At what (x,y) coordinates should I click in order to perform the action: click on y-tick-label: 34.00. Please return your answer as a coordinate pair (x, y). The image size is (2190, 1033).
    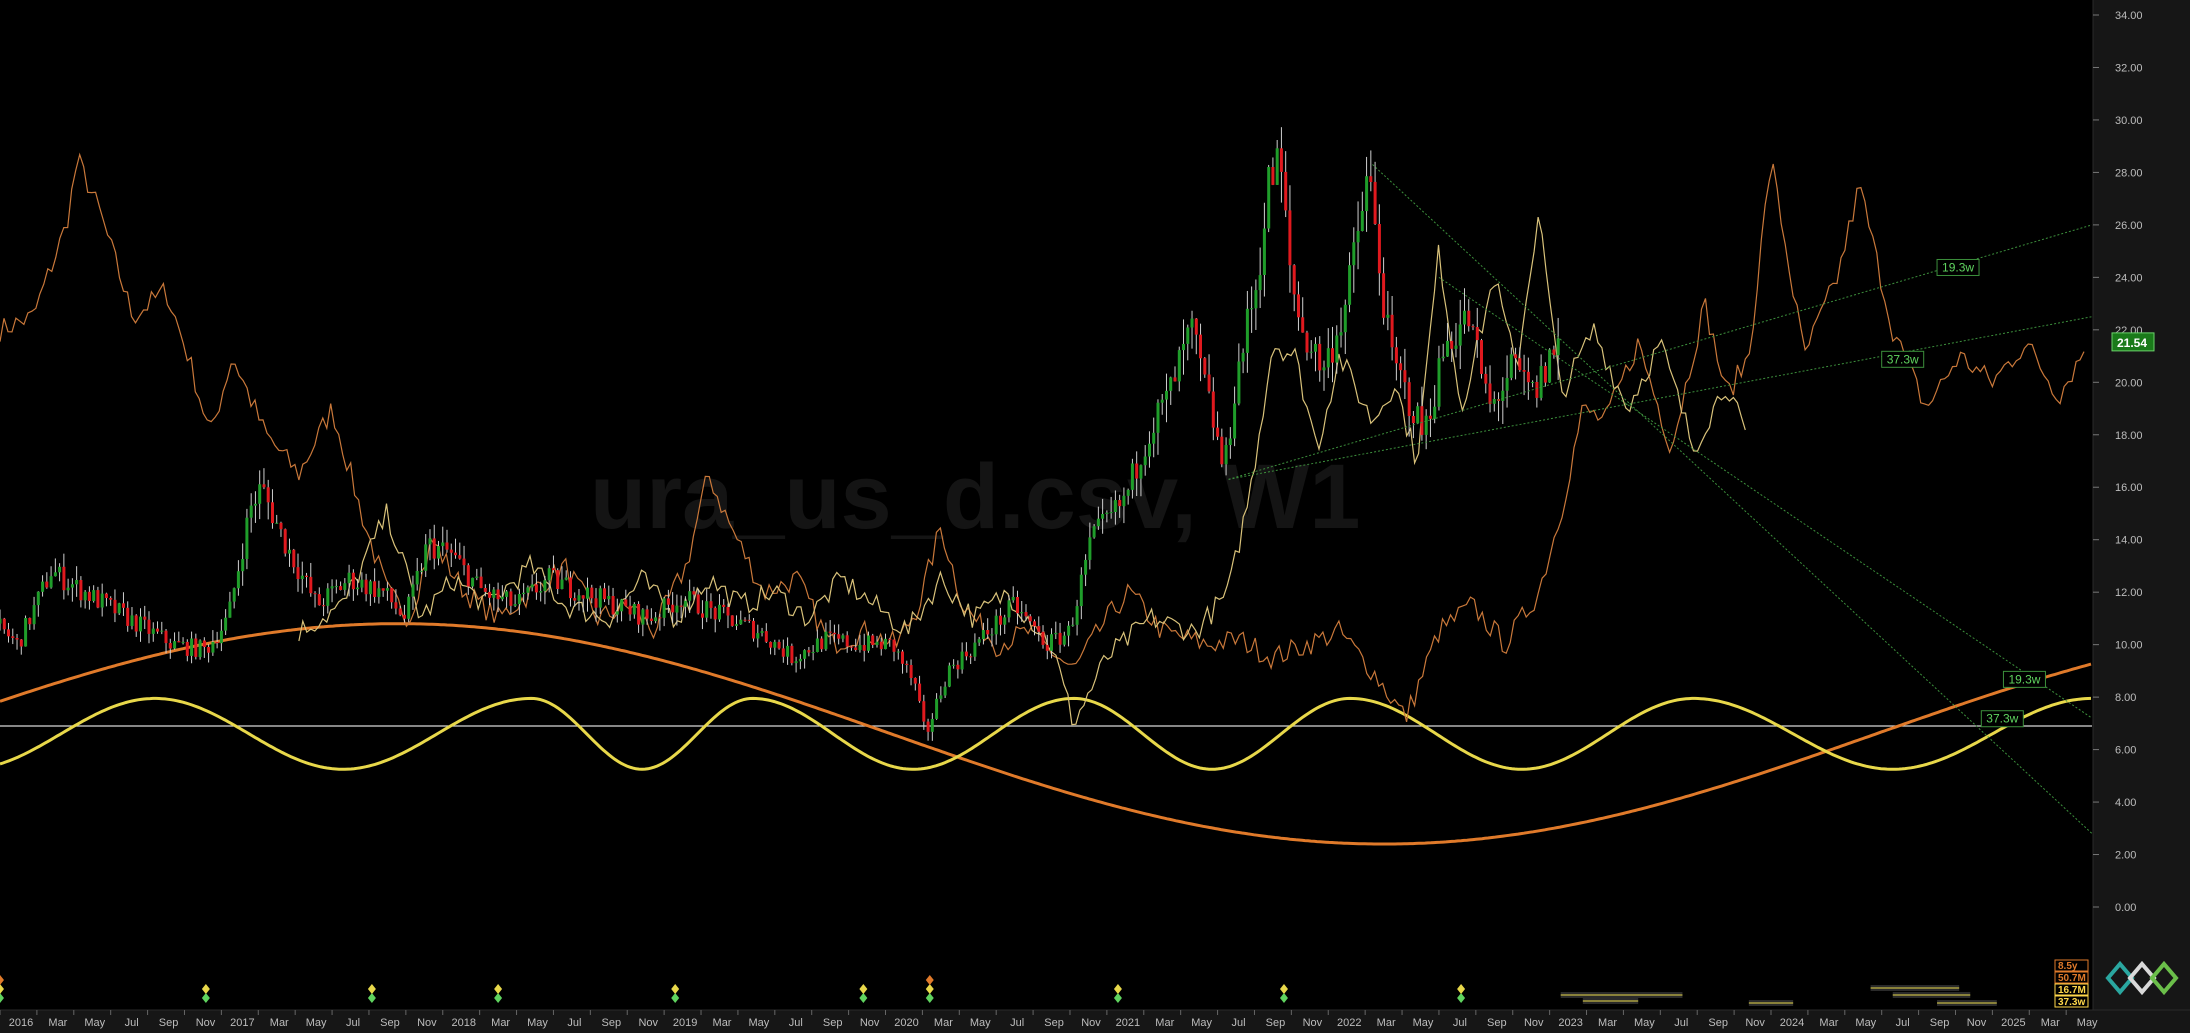
    Looking at the image, I should click on (2129, 16).